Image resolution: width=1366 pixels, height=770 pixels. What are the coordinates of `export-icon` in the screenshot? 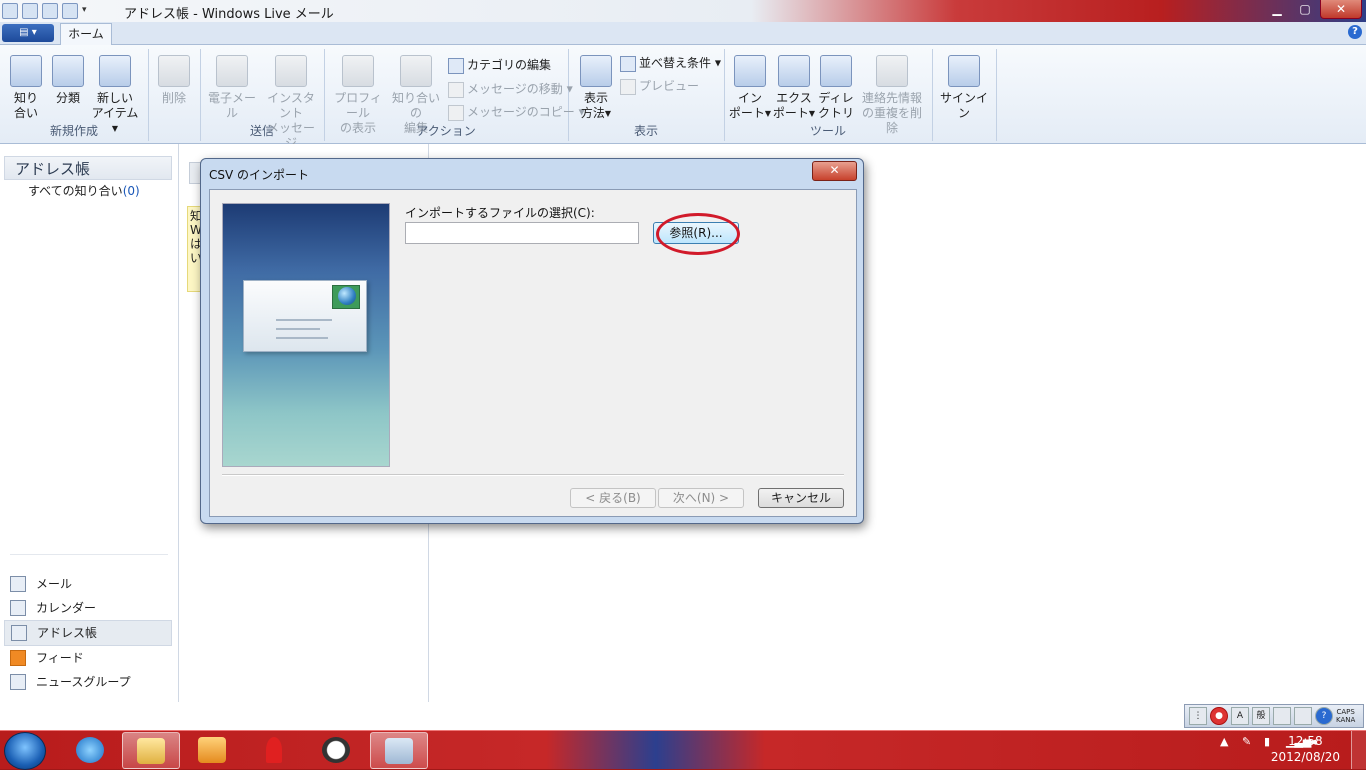 It's located at (794, 71).